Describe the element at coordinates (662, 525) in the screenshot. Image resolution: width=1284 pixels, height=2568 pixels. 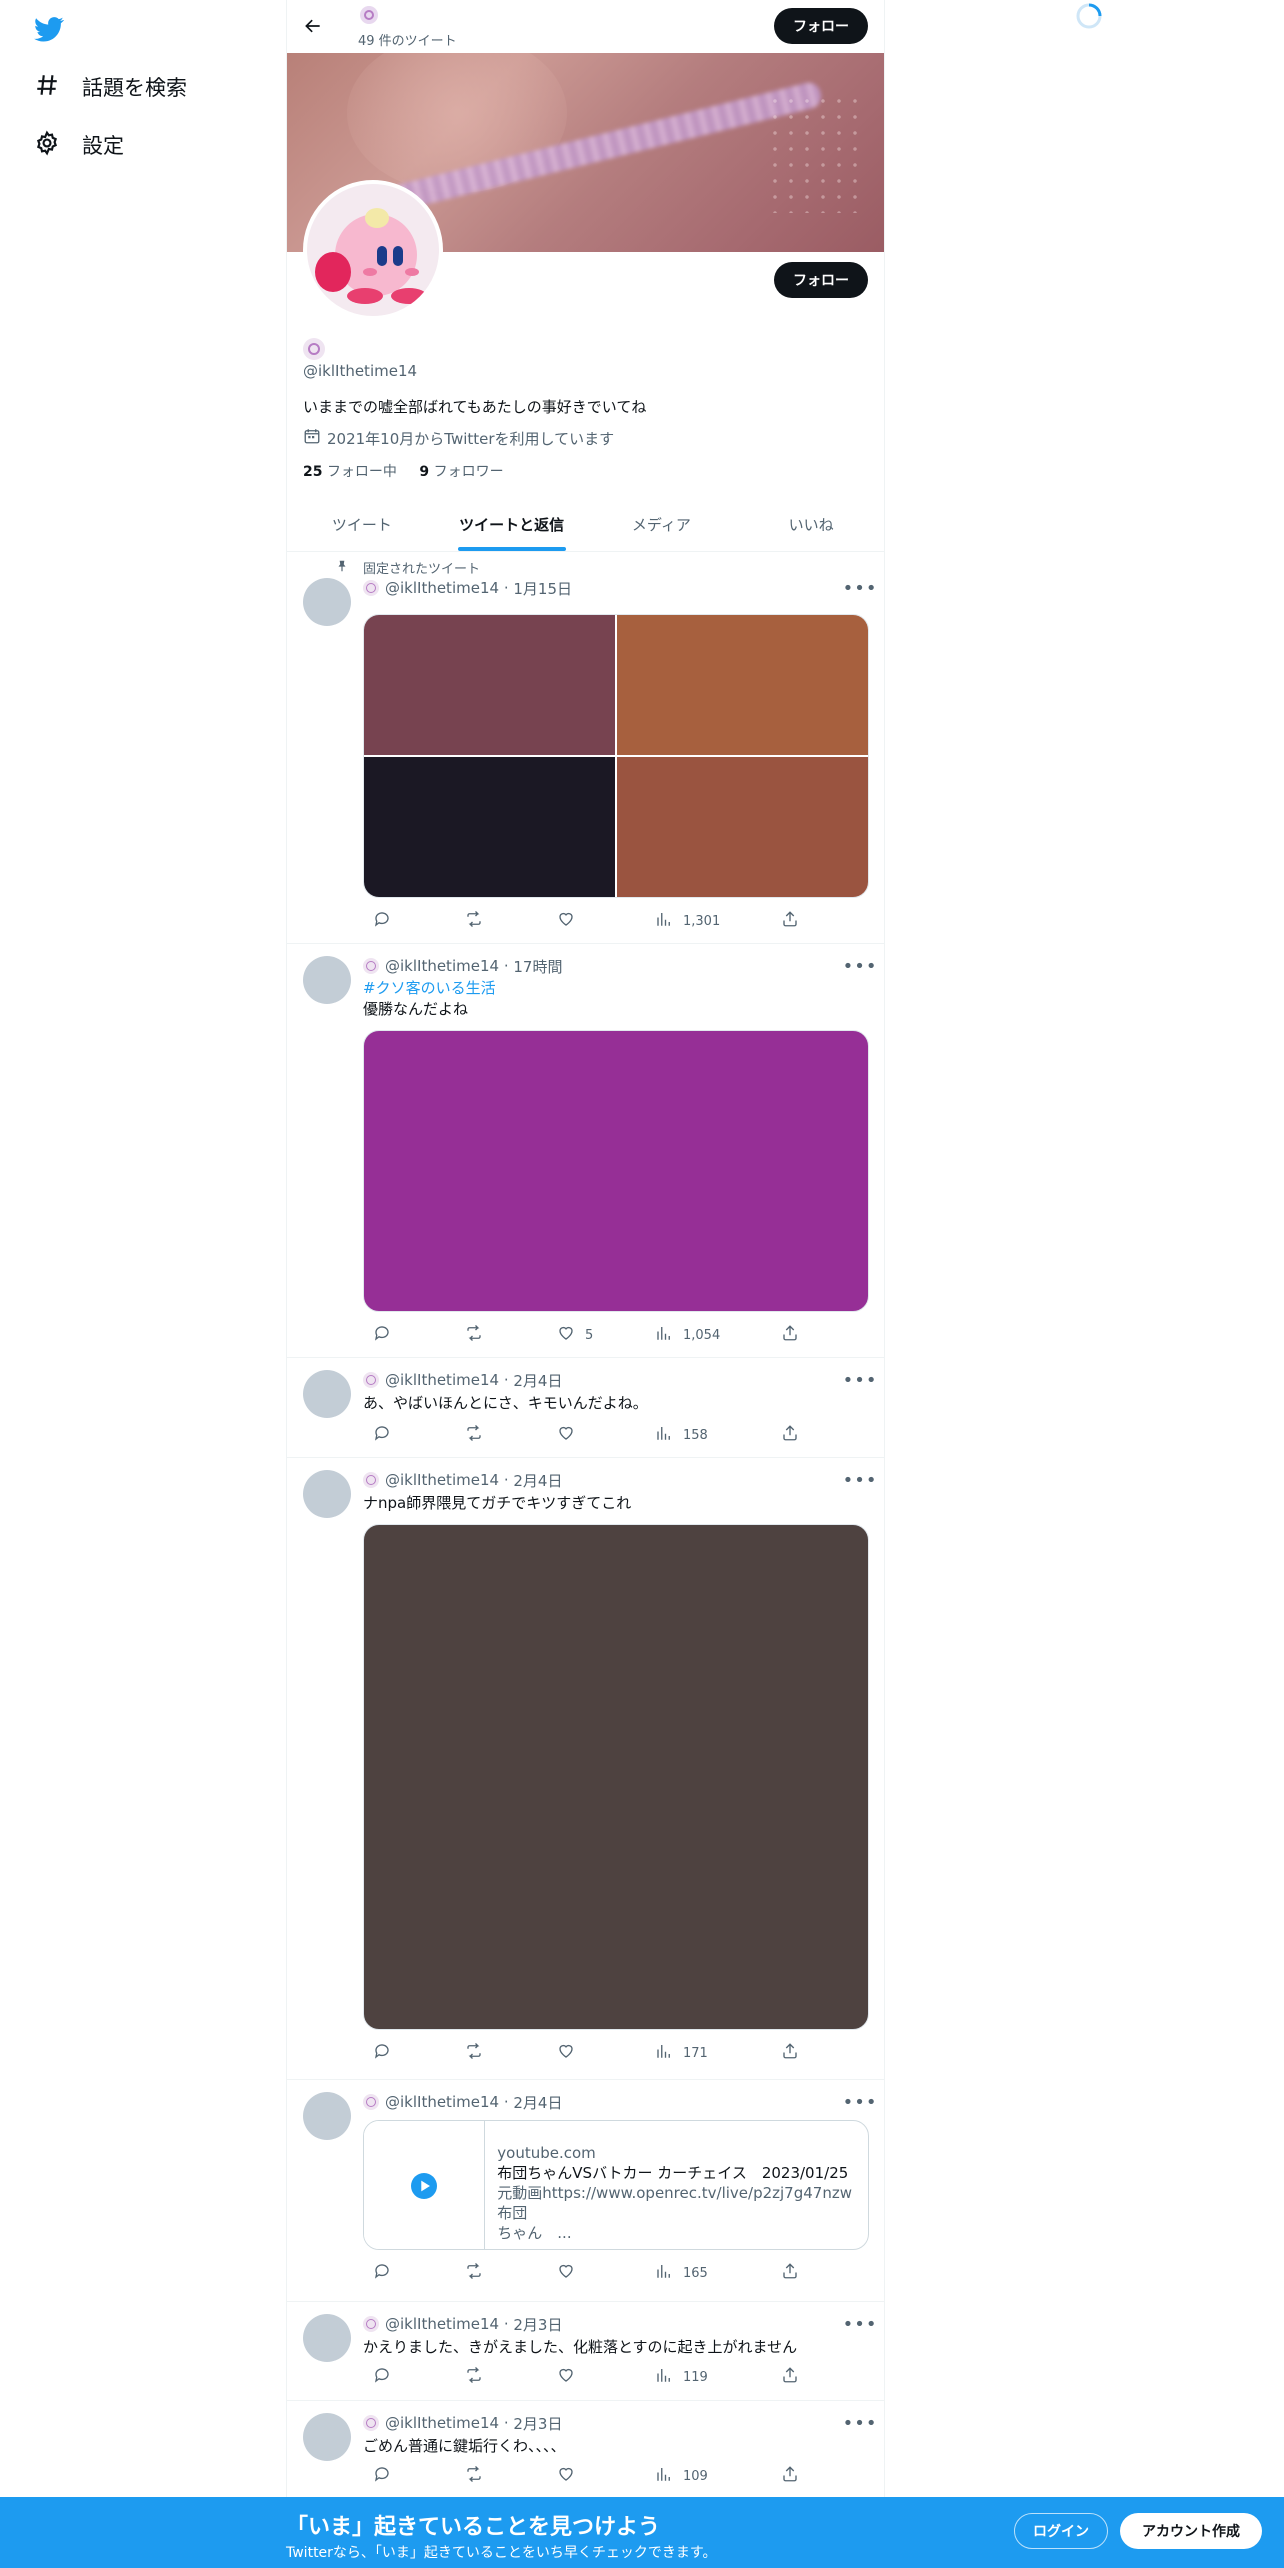
I see `tab-media: メディア` at that location.